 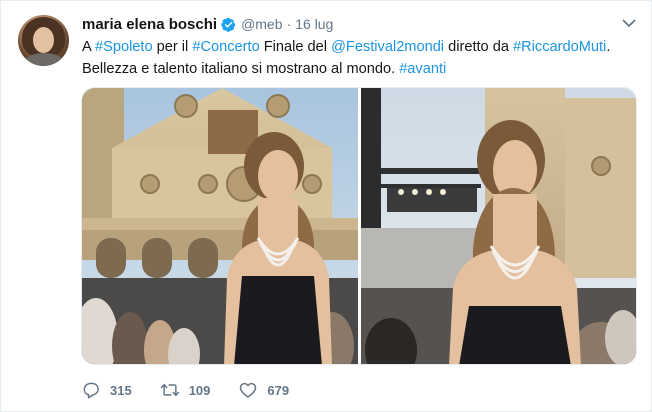 I want to click on retweet-icon, so click(x=169, y=390).